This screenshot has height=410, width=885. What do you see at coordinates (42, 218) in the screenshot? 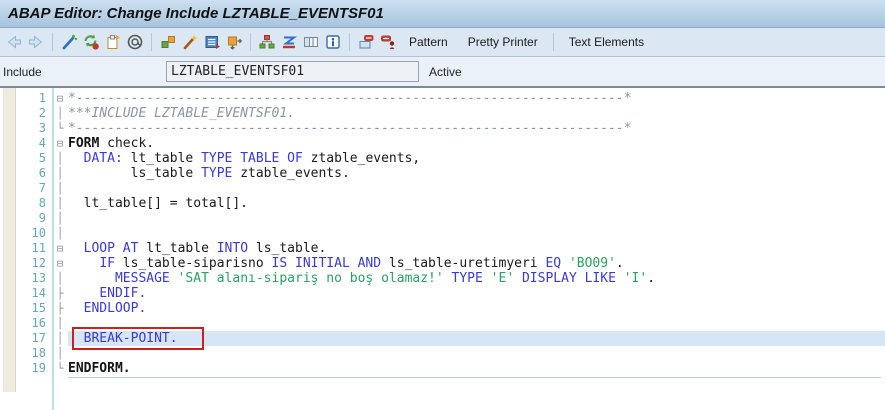
I see `line-number: 9` at bounding box center [42, 218].